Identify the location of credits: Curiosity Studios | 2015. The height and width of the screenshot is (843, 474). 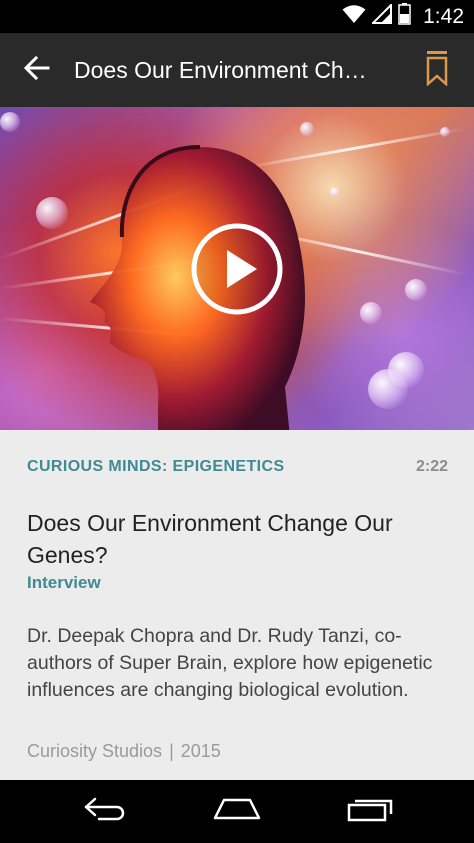
(124, 751).